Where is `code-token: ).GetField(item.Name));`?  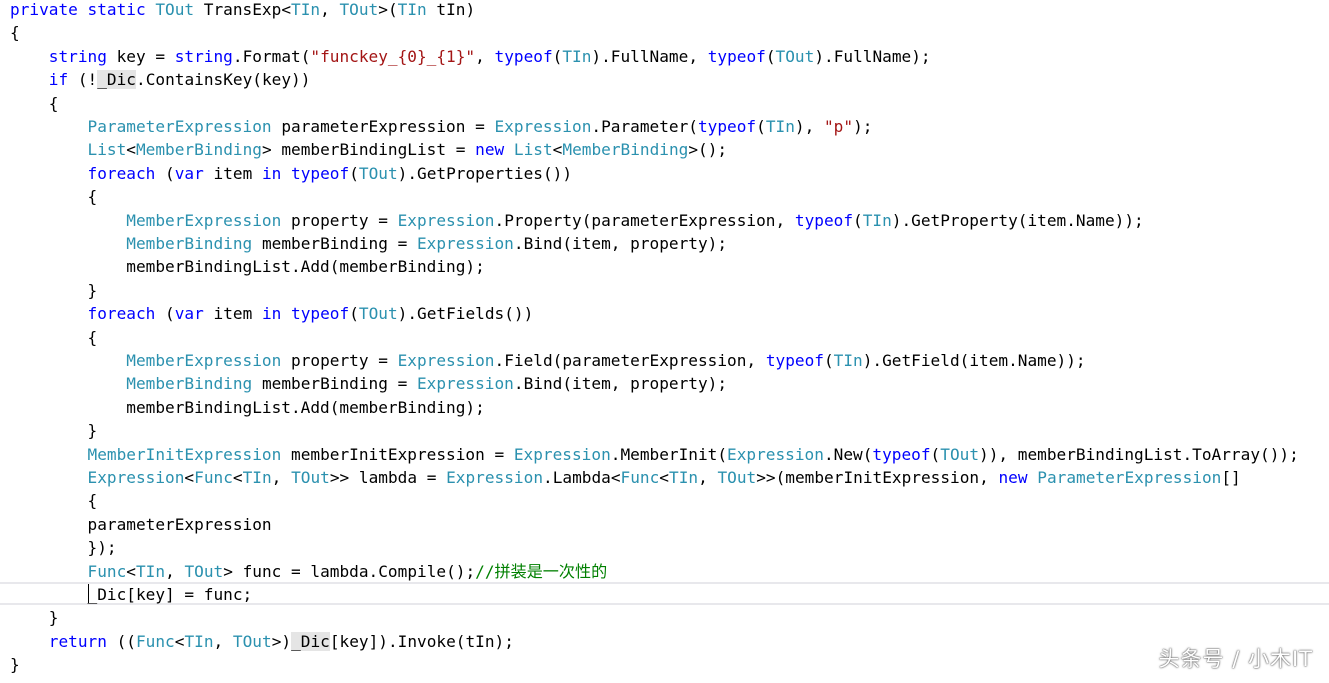 code-token: ).GetField(item.Name)); is located at coordinates (974, 360).